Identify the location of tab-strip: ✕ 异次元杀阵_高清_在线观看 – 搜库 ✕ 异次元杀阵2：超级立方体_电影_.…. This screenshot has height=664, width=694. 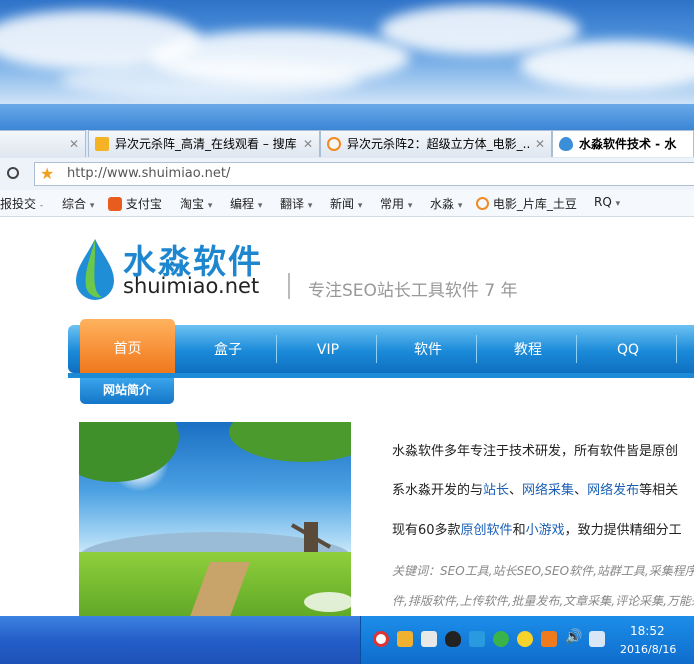
(347, 144).